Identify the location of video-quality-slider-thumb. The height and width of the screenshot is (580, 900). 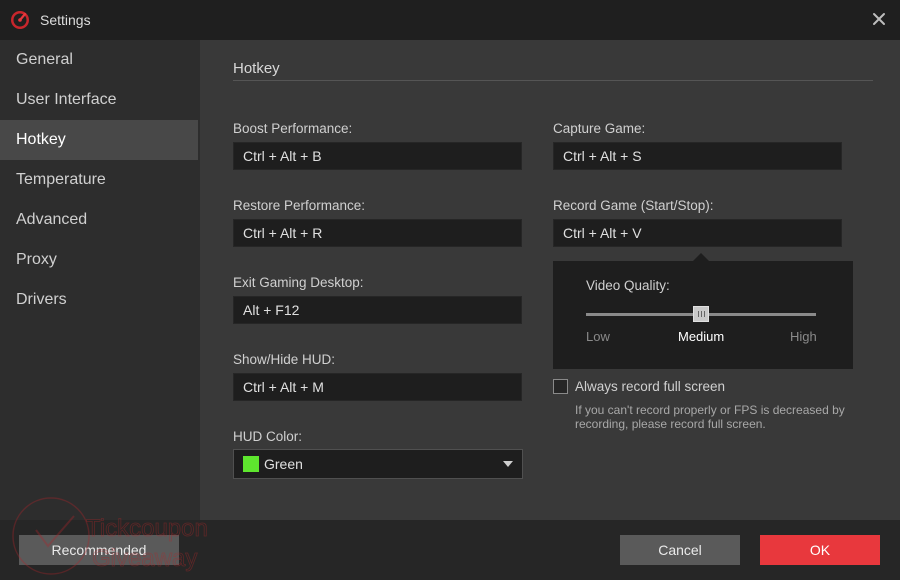
(701, 314).